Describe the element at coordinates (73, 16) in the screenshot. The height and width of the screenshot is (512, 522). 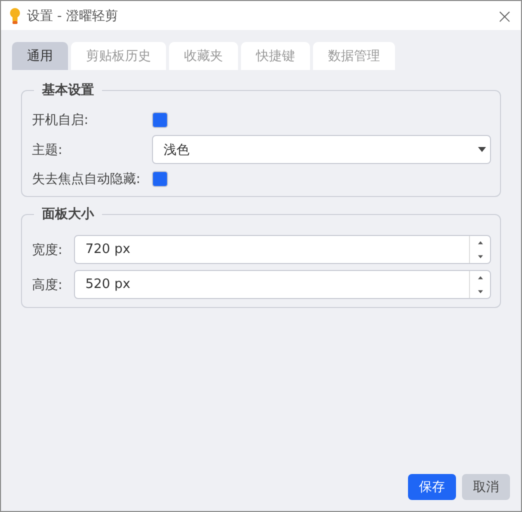
I see `window-title: 设置 - 澄曜轻剪` at that location.